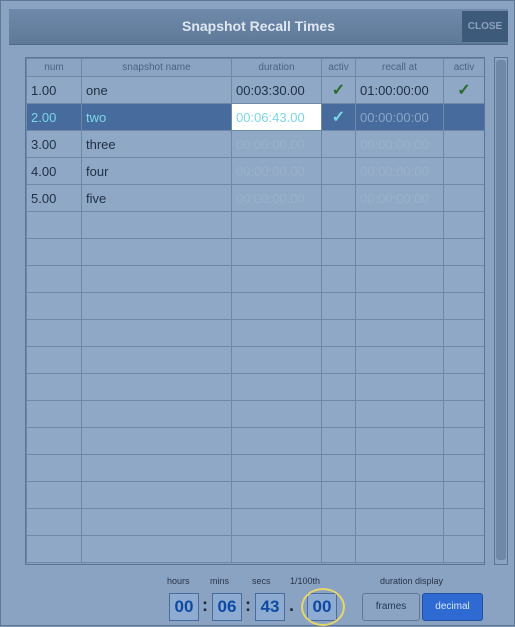 The width and height of the screenshot is (515, 627). What do you see at coordinates (156, 144) in the screenshot?
I see `row-snapshot-name: three` at bounding box center [156, 144].